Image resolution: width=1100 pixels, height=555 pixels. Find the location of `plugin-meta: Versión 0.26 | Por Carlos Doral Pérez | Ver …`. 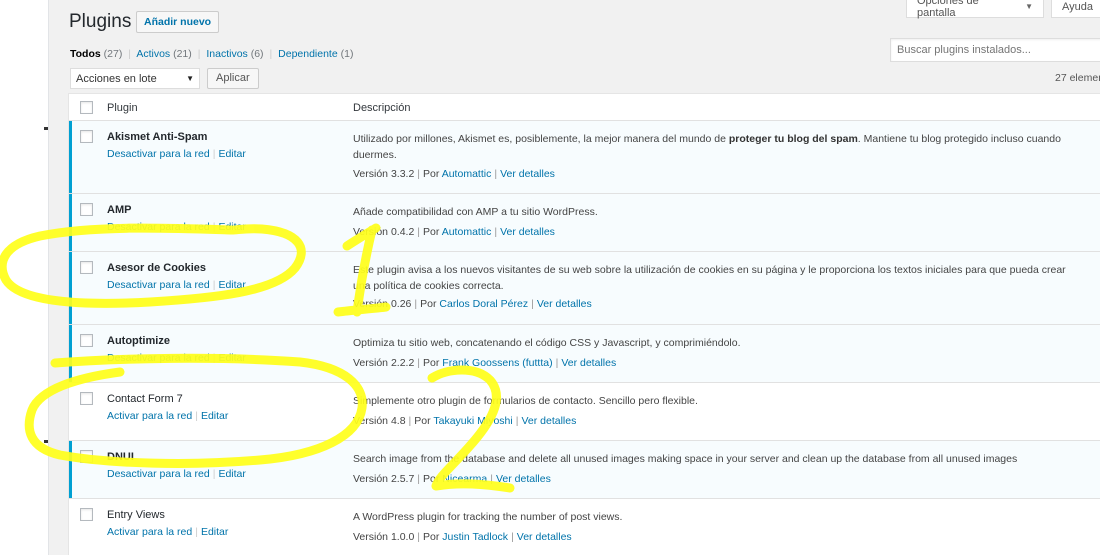

plugin-meta: Versión 0.26 | Por Carlos Doral Pérez | Ver … is located at coordinates (472, 304).